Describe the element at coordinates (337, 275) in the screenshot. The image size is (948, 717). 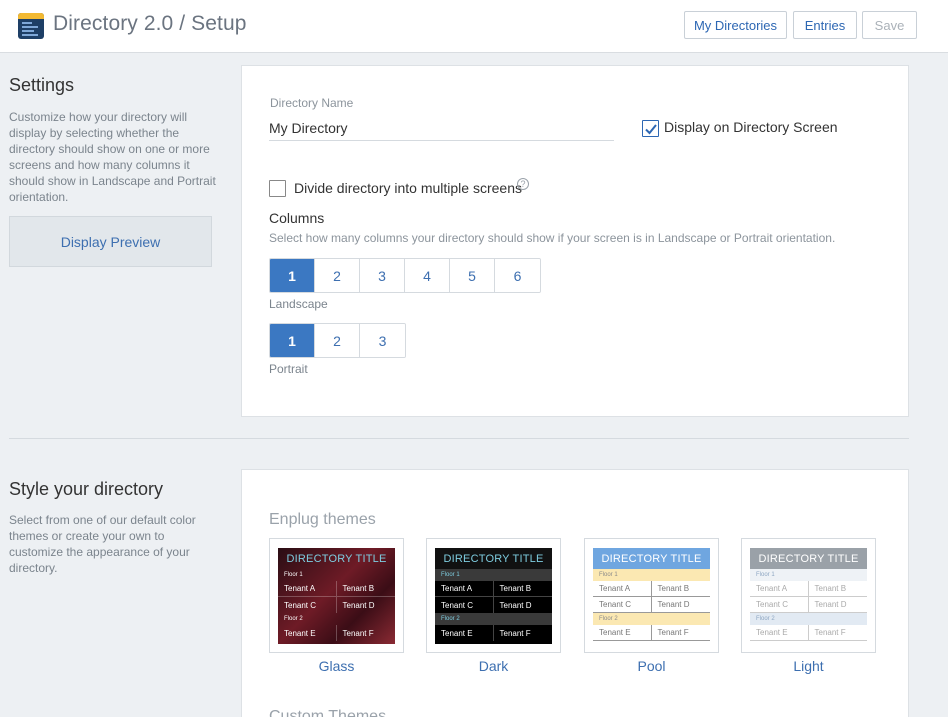
I see `landscape-option-2: 2` at that location.